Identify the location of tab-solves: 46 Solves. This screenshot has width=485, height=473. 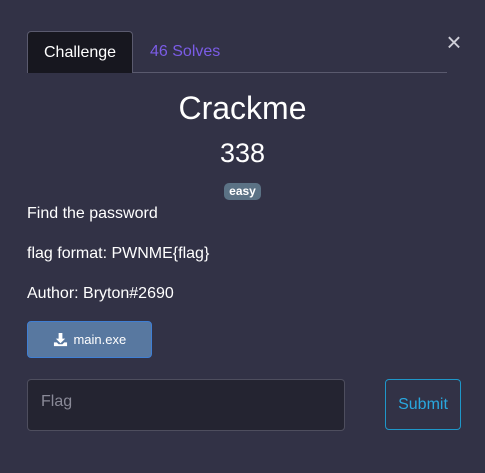
(185, 52).